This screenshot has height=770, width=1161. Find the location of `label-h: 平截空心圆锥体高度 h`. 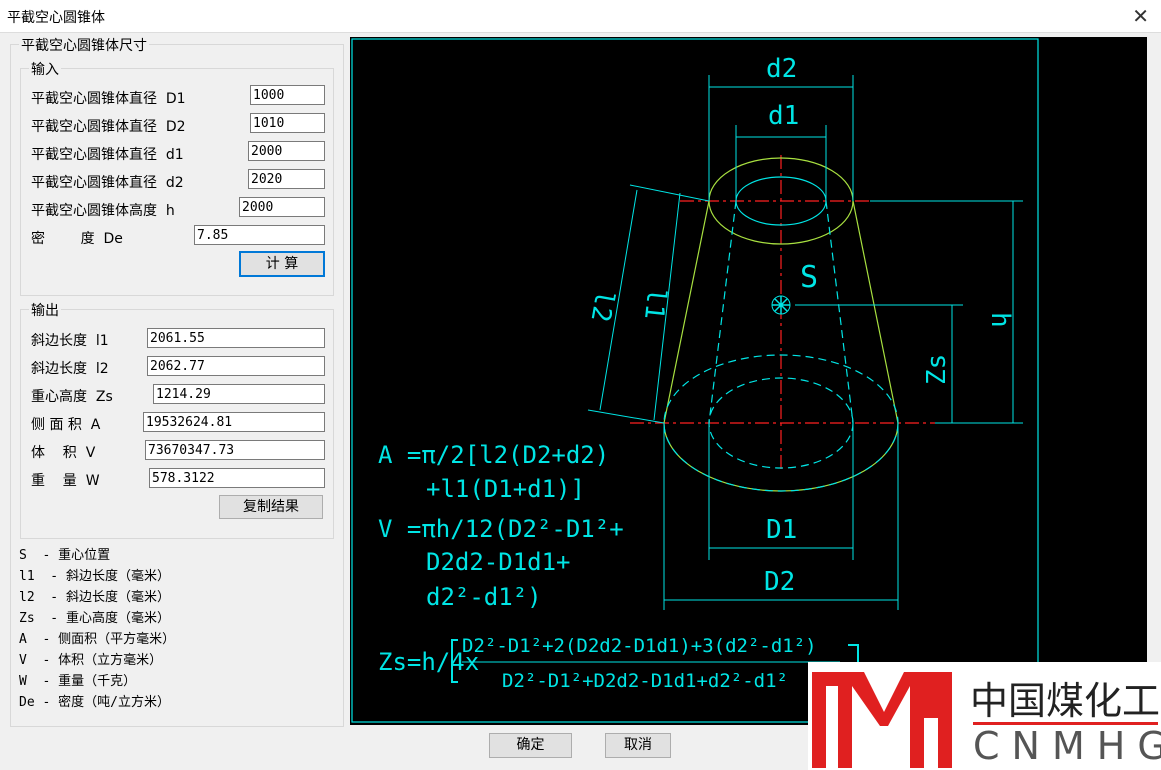

label-h: 平截空心圆锥体高度 h is located at coordinates (103, 211).